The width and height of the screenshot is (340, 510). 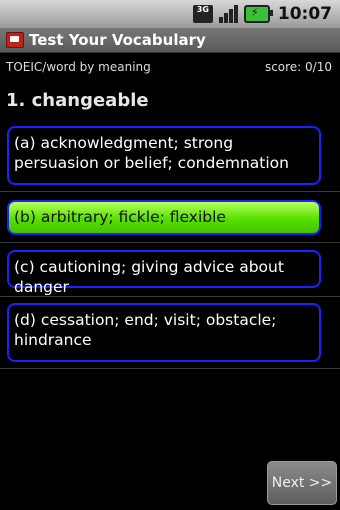 What do you see at coordinates (15, 40) in the screenshot?
I see `app-icon` at bounding box center [15, 40].